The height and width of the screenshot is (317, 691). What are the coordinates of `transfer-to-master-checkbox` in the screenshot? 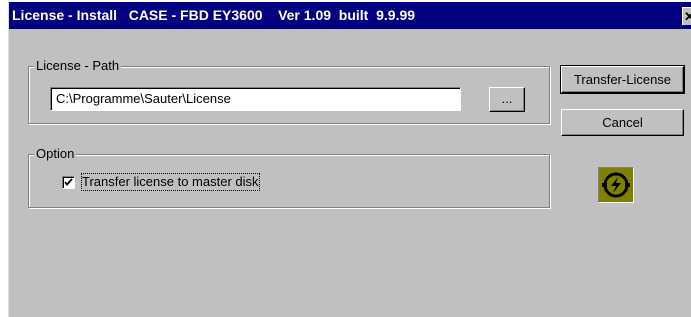 It's located at (68, 182).